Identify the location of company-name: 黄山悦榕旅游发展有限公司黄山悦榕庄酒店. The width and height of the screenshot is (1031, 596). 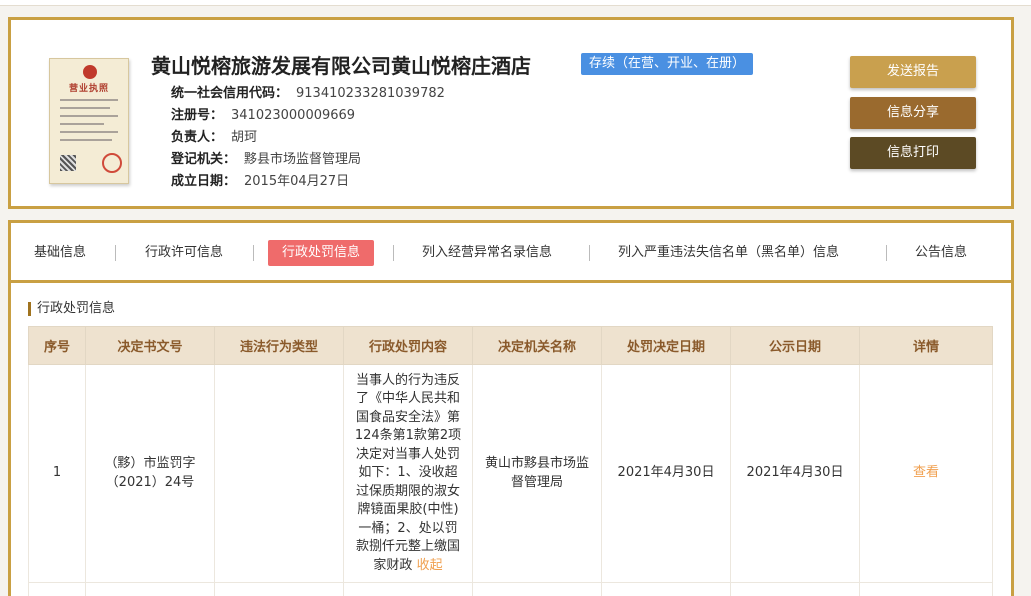
(341, 66).